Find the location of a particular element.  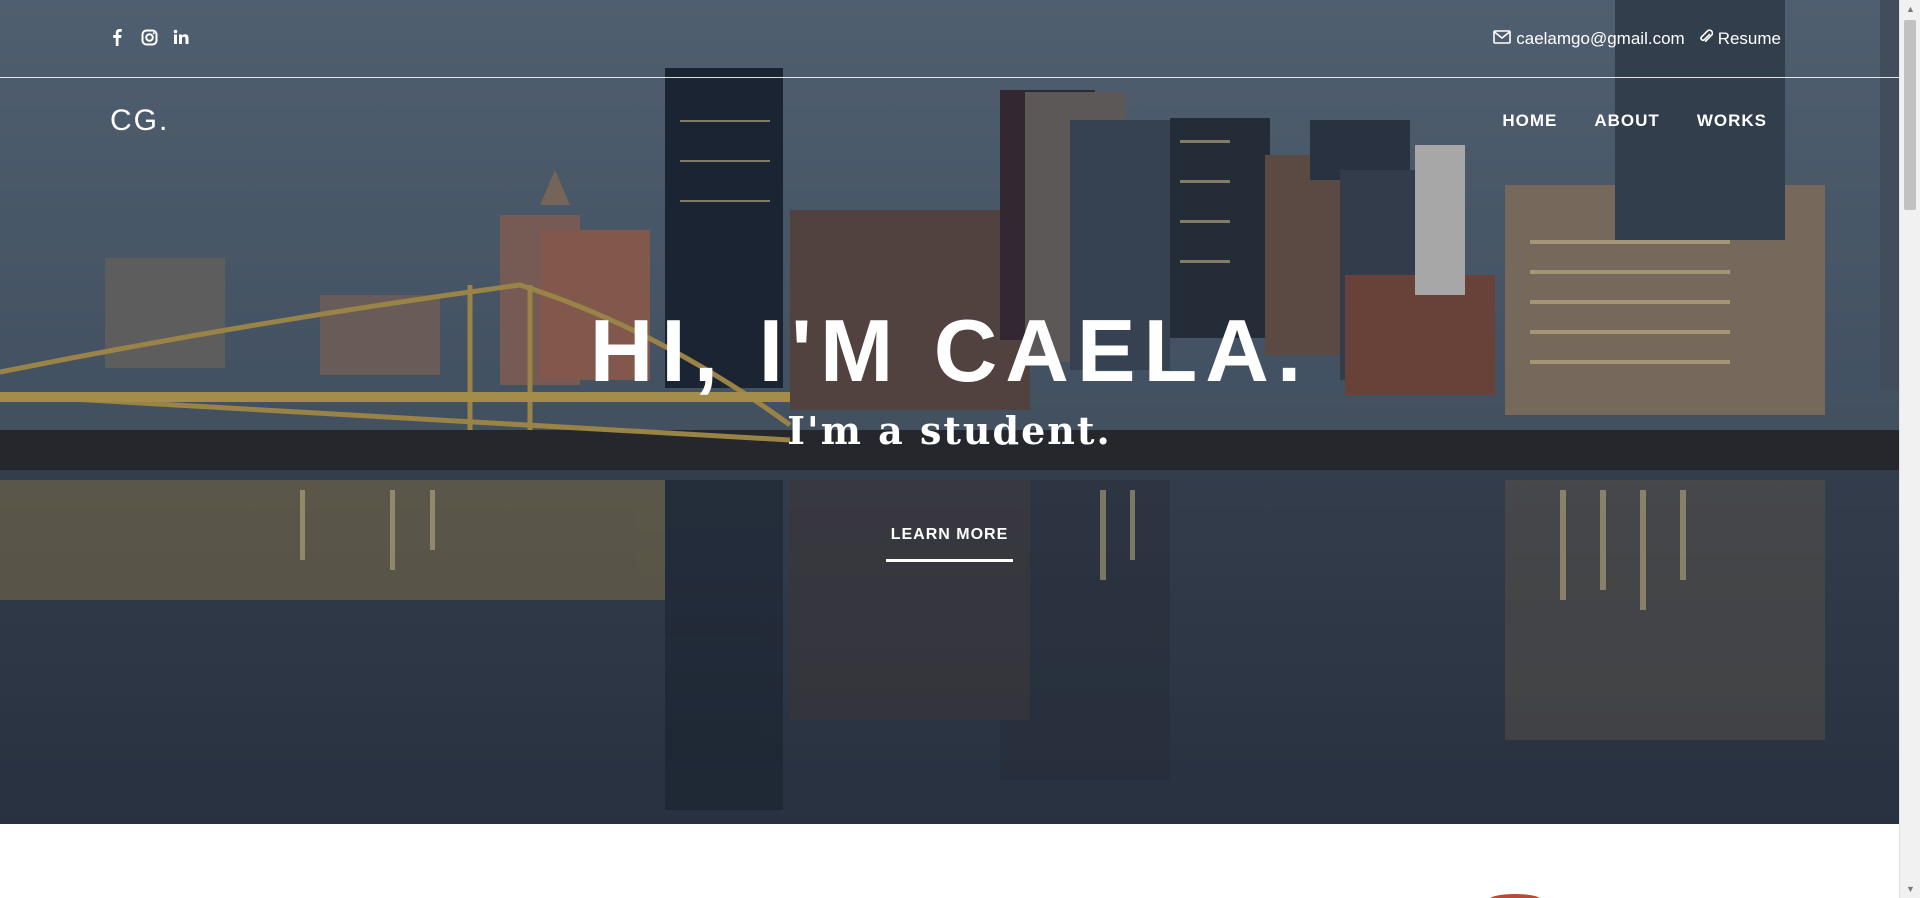

email-link: caelamgo@gmail.com is located at coordinates (1589, 38).